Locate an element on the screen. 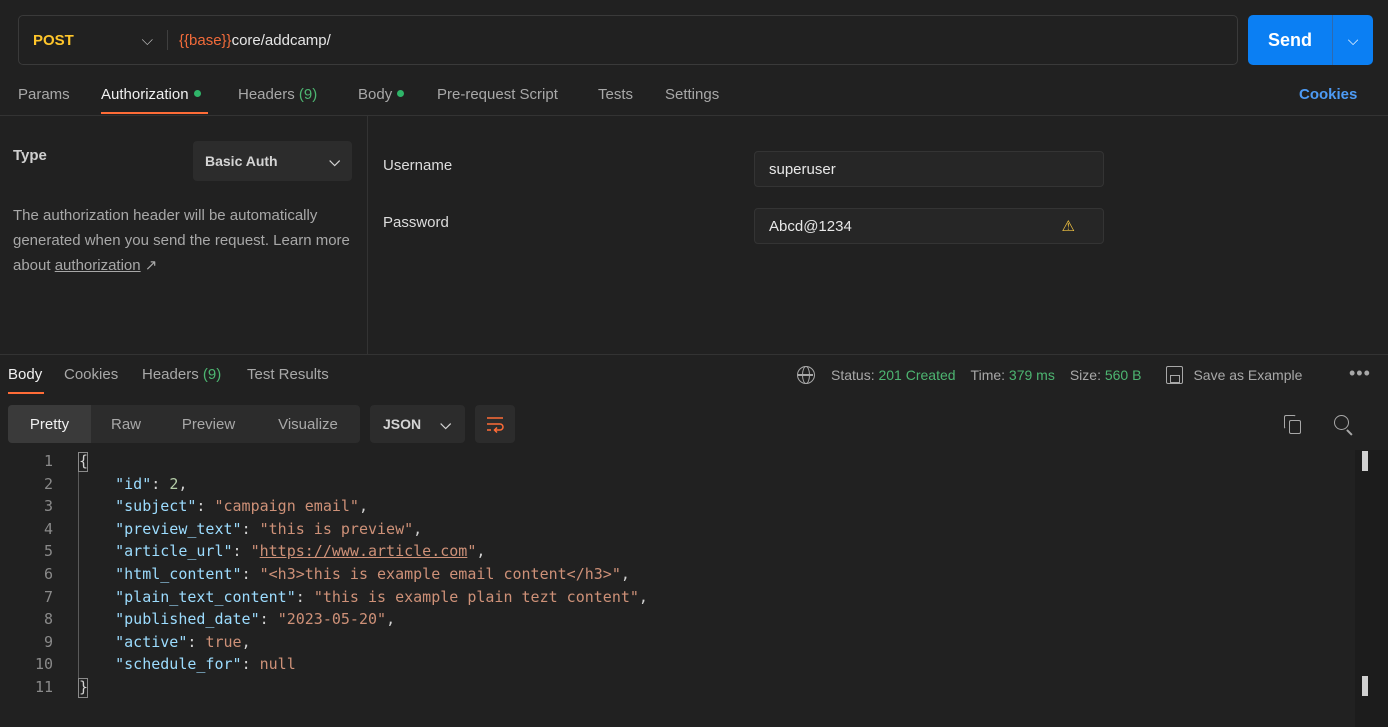 This screenshot has width=1388, height=727. send-button-group: Send ⌵ is located at coordinates (1310, 40).